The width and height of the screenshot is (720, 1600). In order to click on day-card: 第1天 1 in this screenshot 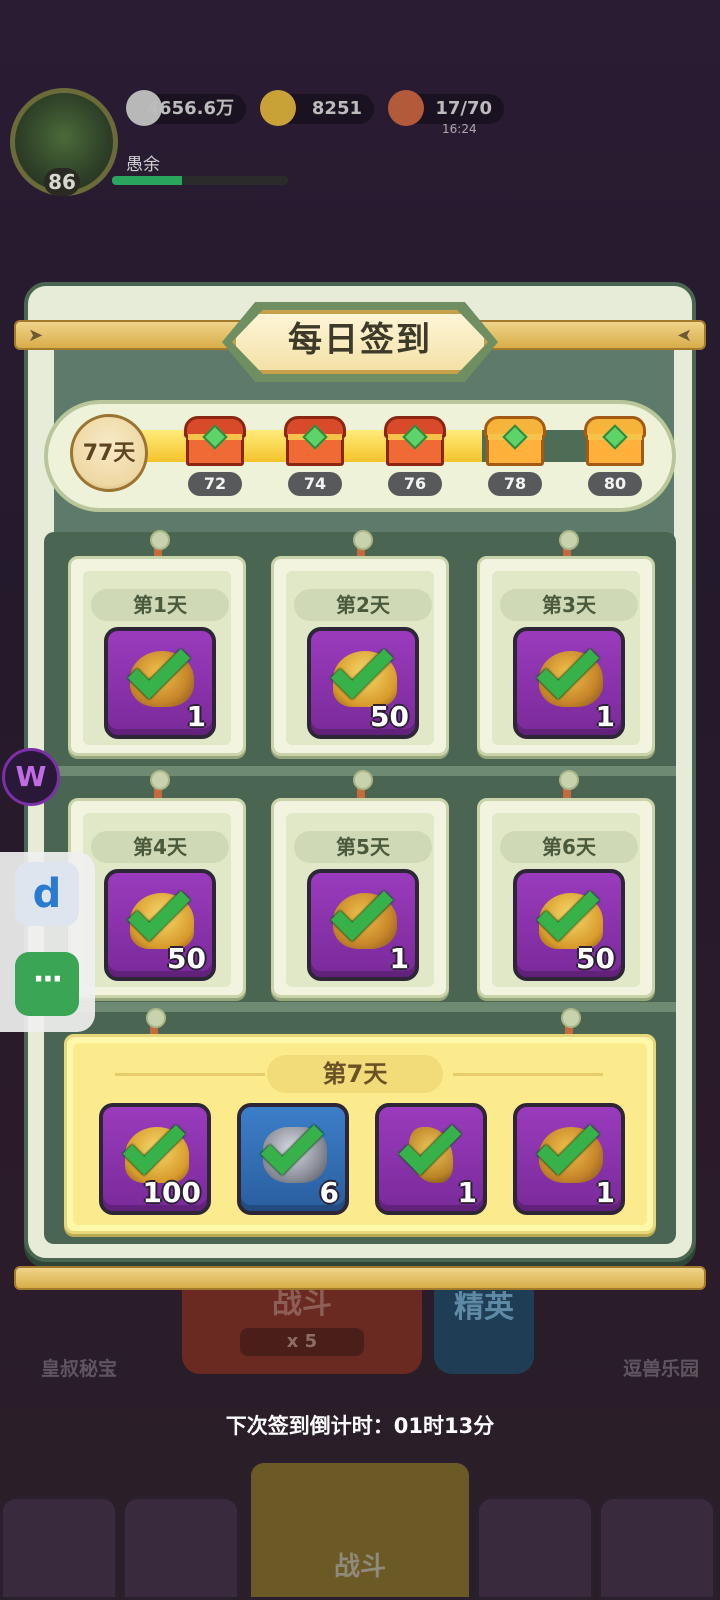, I will do `click(157, 656)`.